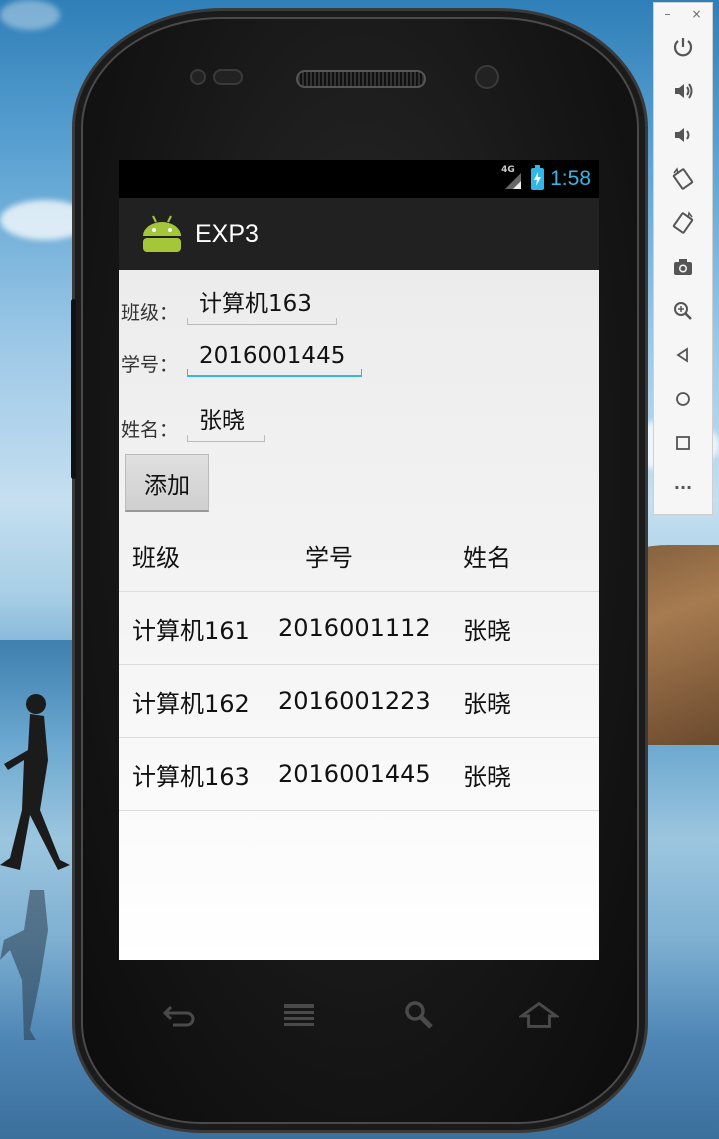 This screenshot has width=719, height=1139. I want to click on emu-overview-button, so click(683, 443).